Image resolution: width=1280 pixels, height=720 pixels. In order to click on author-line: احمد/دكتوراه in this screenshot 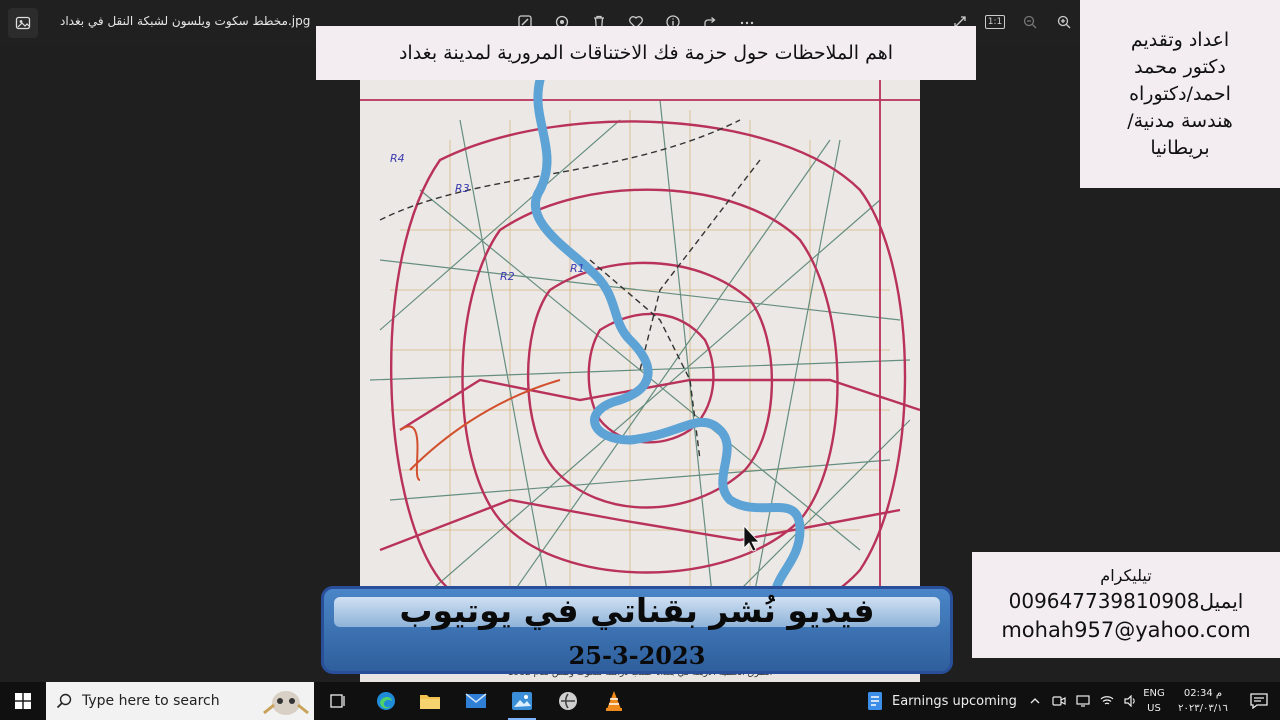, I will do `click(1180, 93)`.